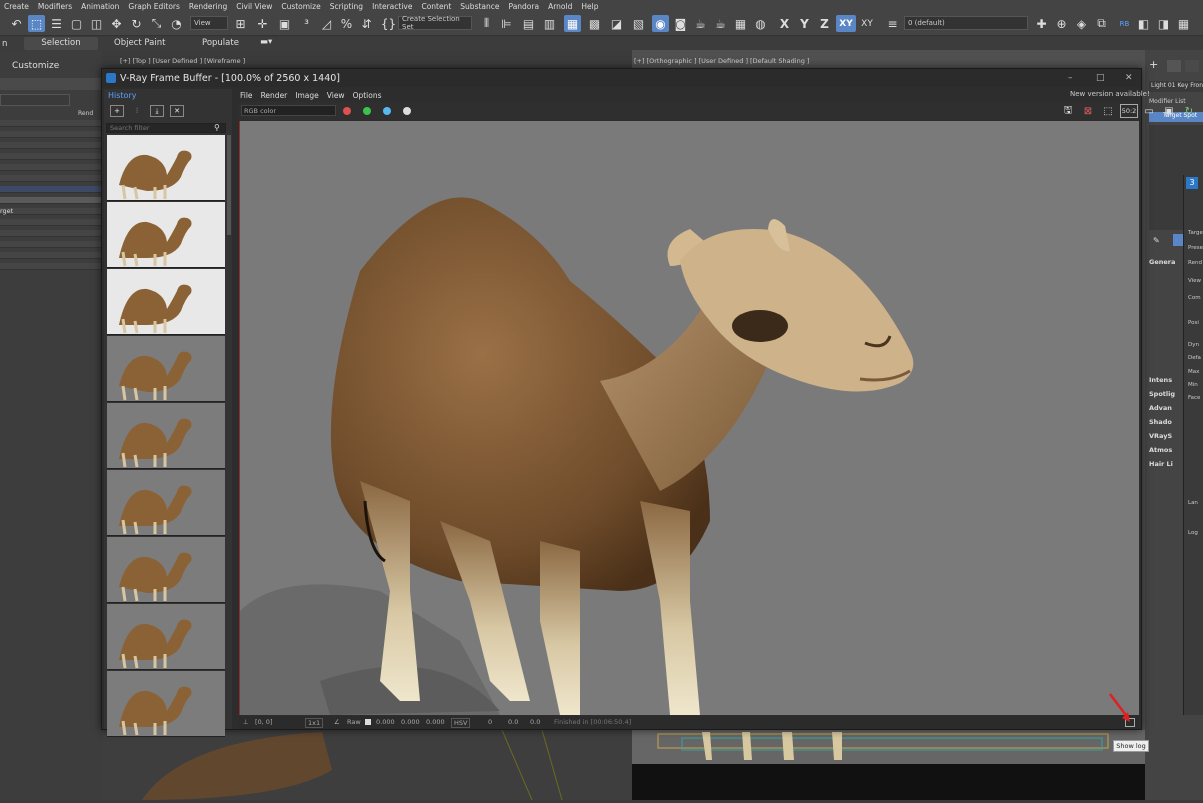  Describe the element at coordinates (1110, 94) in the screenshot. I see `new-version-link: New version available!` at that location.